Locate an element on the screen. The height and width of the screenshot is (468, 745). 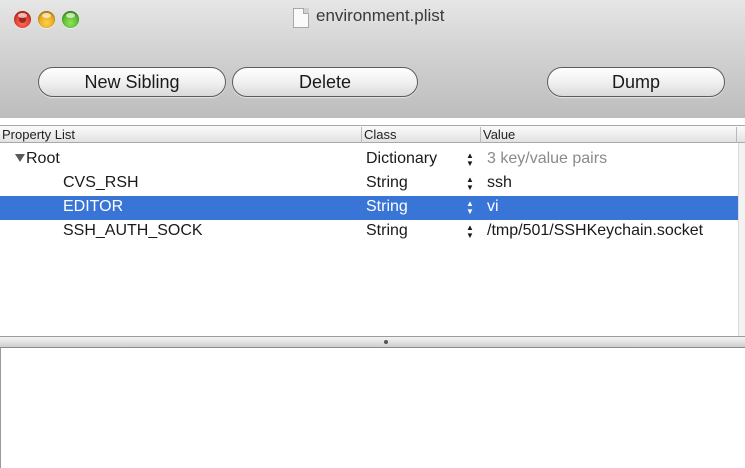
vertical-scrollbar is located at coordinates (741, 239).